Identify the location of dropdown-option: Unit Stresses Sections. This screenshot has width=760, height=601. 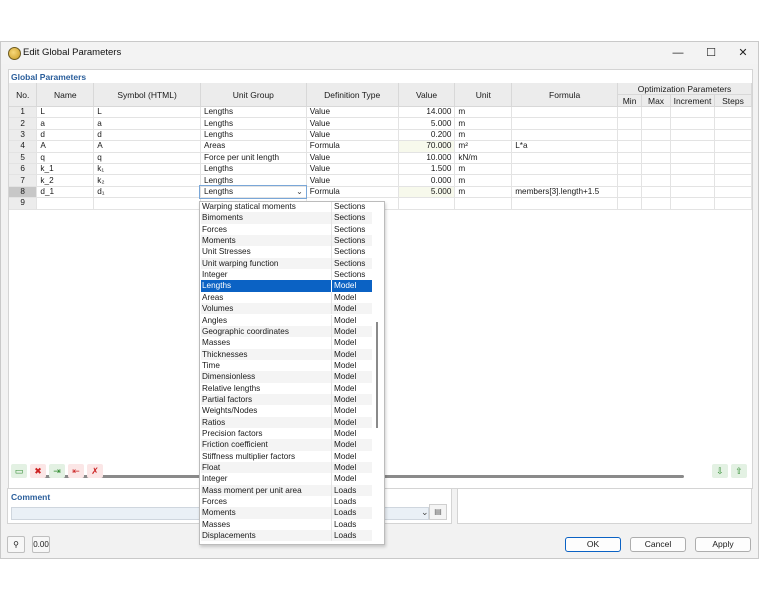
(286, 252).